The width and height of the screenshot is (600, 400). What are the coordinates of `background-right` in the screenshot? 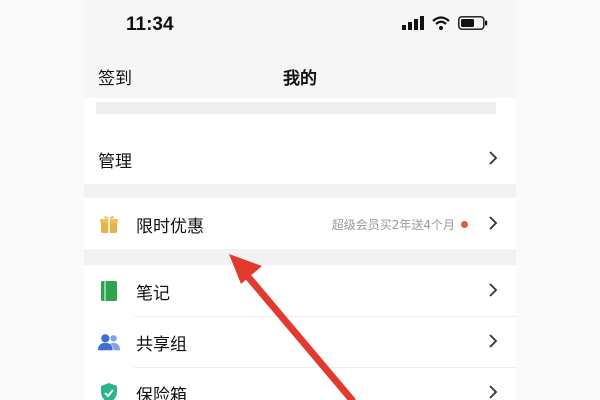 It's located at (558, 200).